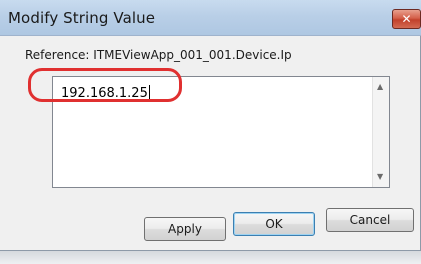 The image size is (421, 264). I want to click on scroll-up-icon: ▲, so click(380, 86).